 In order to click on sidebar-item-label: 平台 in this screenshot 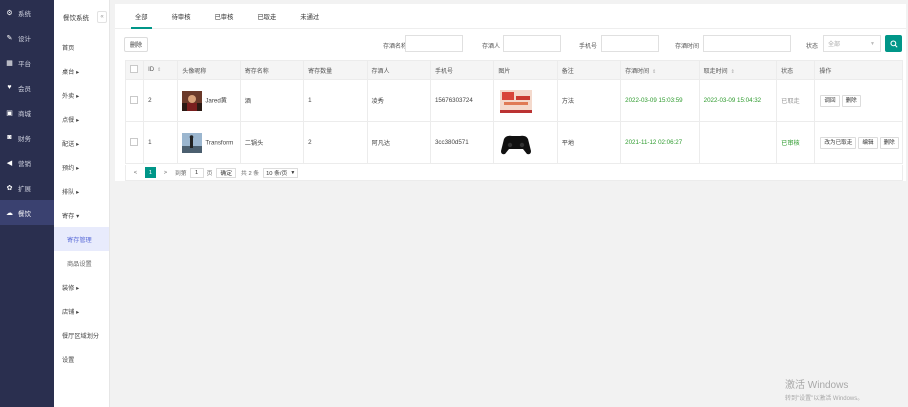, I will do `click(24, 64)`.